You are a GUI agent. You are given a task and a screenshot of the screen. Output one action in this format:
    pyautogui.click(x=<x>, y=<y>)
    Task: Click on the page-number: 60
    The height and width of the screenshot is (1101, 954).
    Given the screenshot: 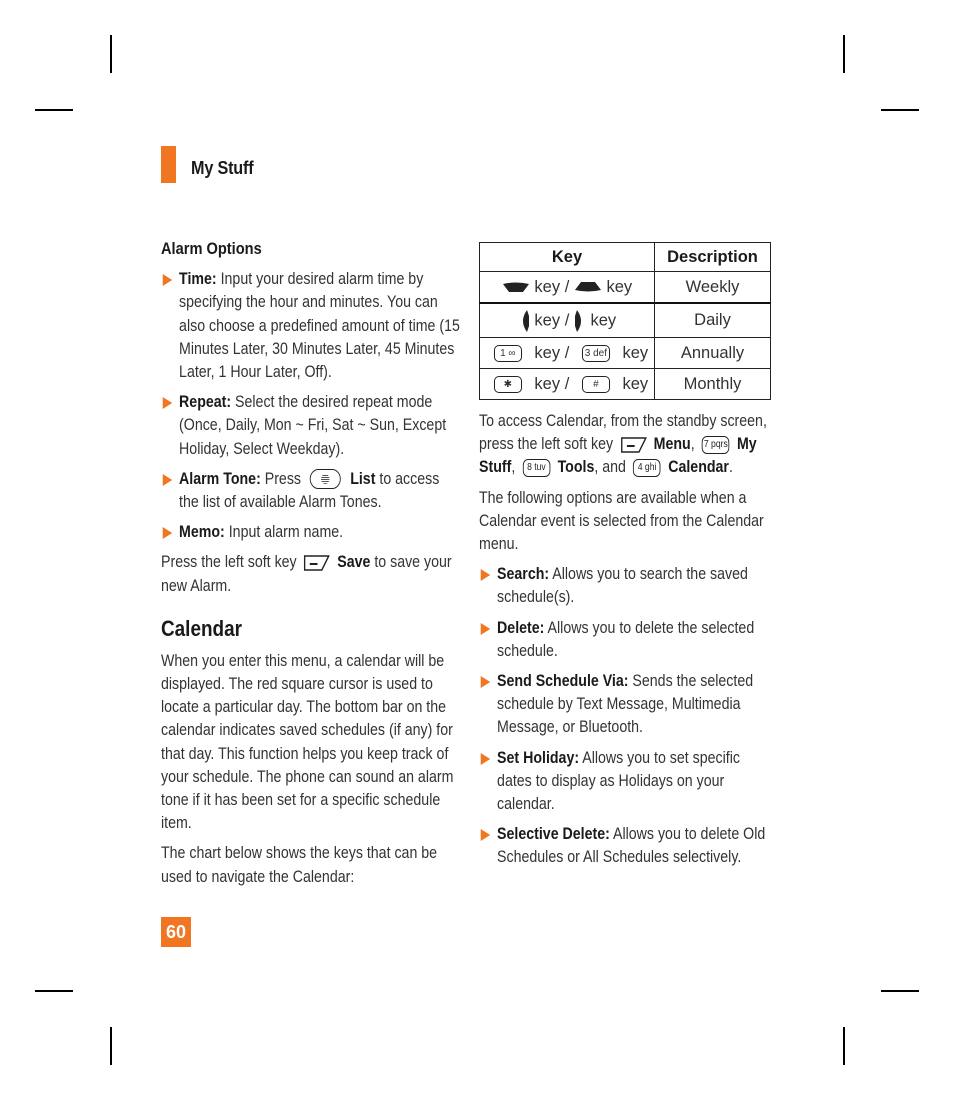 What is the action you would take?
    pyautogui.click(x=176, y=932)
    